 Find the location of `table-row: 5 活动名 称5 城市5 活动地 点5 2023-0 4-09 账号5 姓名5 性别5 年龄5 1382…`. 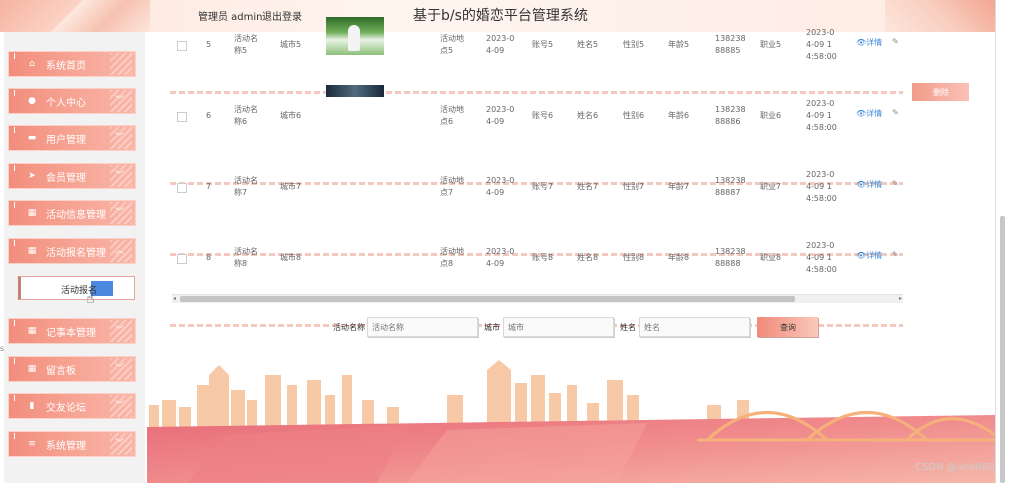

table-row: 5 活动名 称5 城市5 活动地 点5 2023-0 4-09 账号5 姓名5 性别5 年龄5 1382… is located at coordinates (536, 55).